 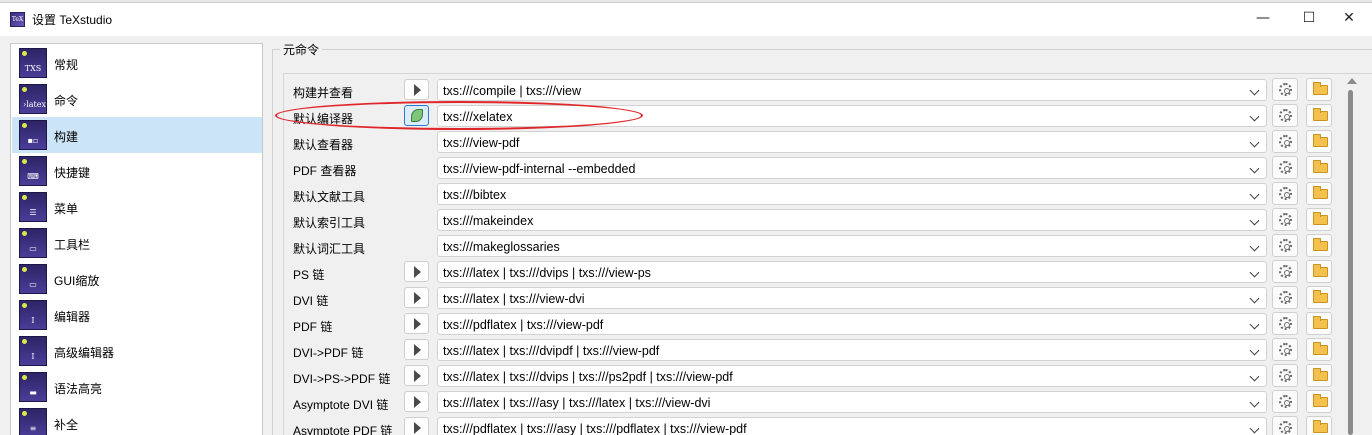 What do you see at coordinates (137, 315) in the screenshot?
I see `sidebar-item: I 编辑器` at bounding box center [137, 315].